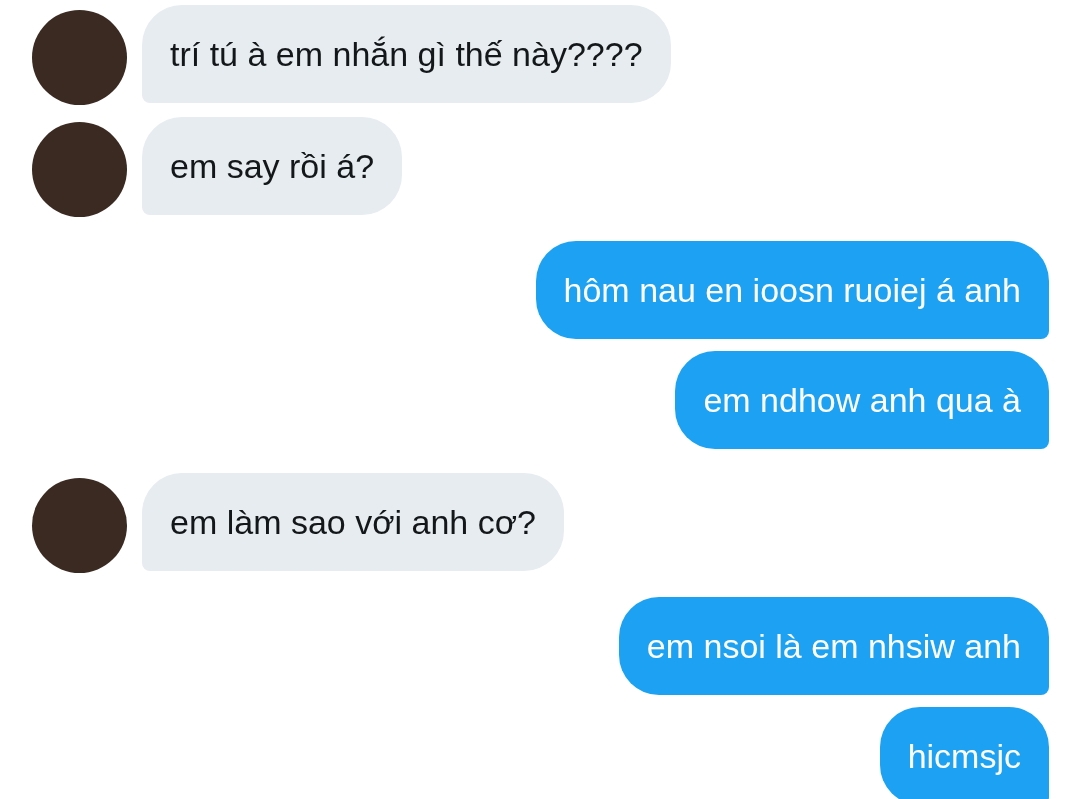 This screenshot has width=1080, height=799. I want to click on message-bubble: hôm nau en ioosn ruoiej á anh, so click(792, 290).